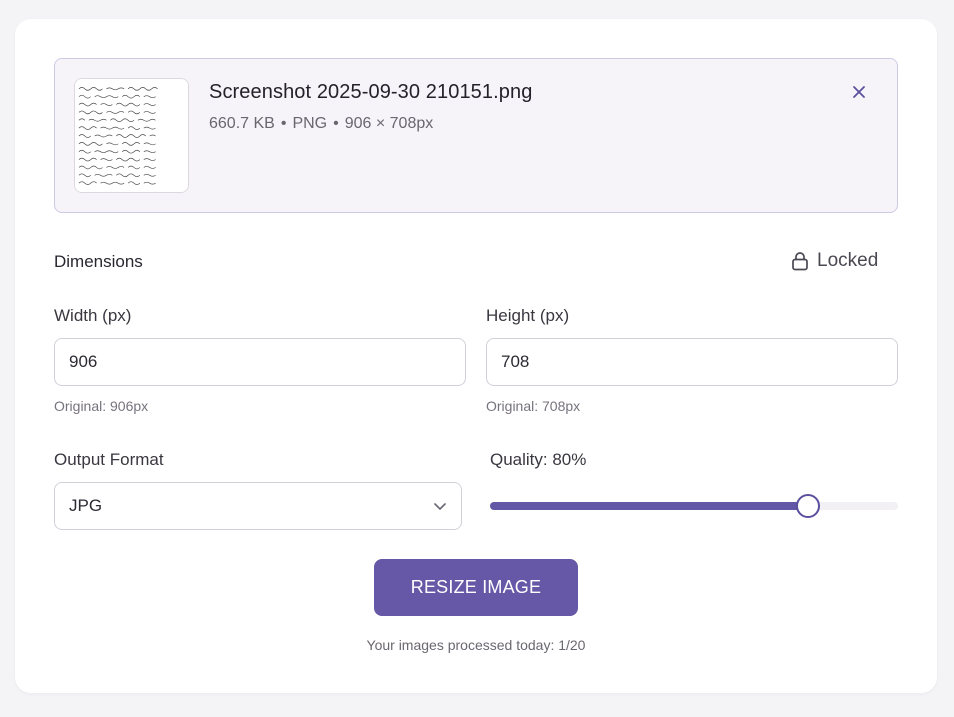 The height and width of the screenshot is (717, 954). What do you see at coordinates (258, 506) in the screenshot?
I see `output-format-select: JPG` at bounding box center [258, 506].